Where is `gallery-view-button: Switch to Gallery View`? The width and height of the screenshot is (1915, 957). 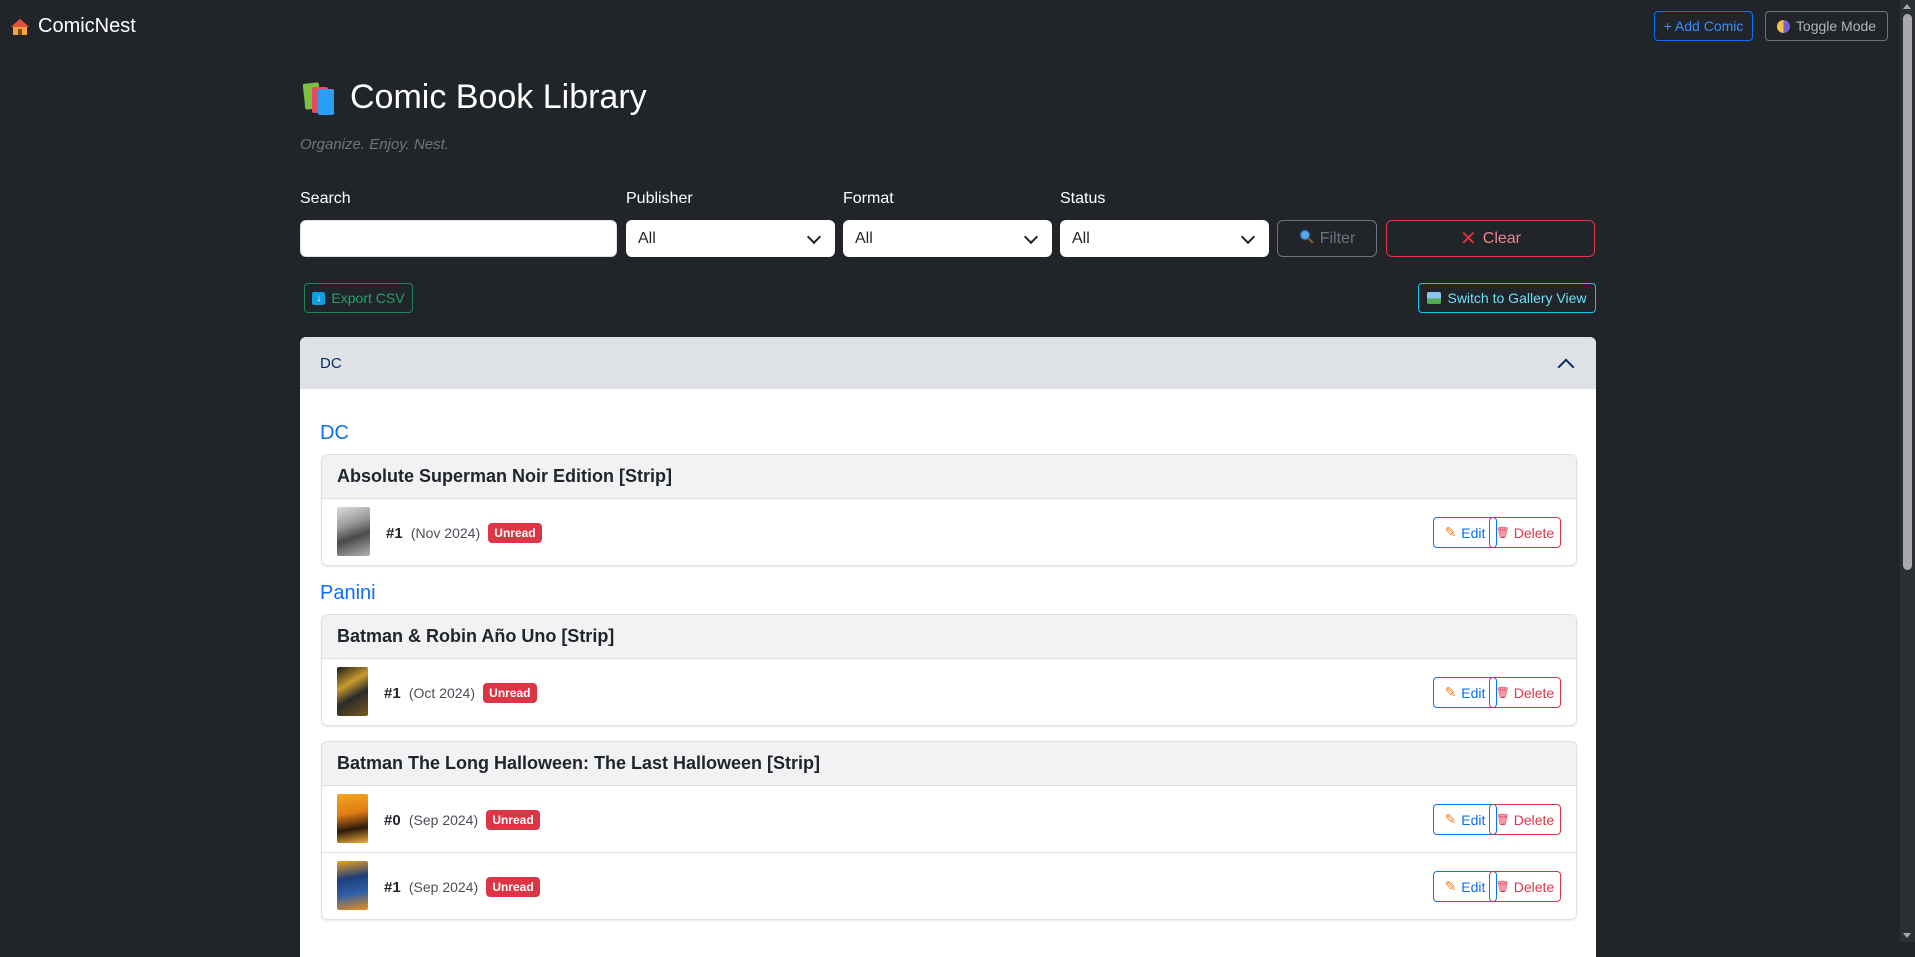
gallery-view-button: Switch to Gallery View is located at coordinates (1507, 298).